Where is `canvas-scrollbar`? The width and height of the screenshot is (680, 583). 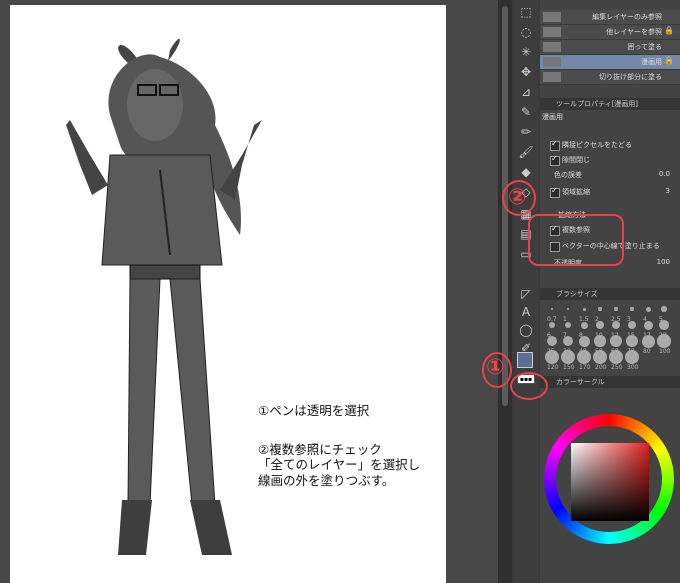 canvas-scrollbar is located at coordinates (505, 291).